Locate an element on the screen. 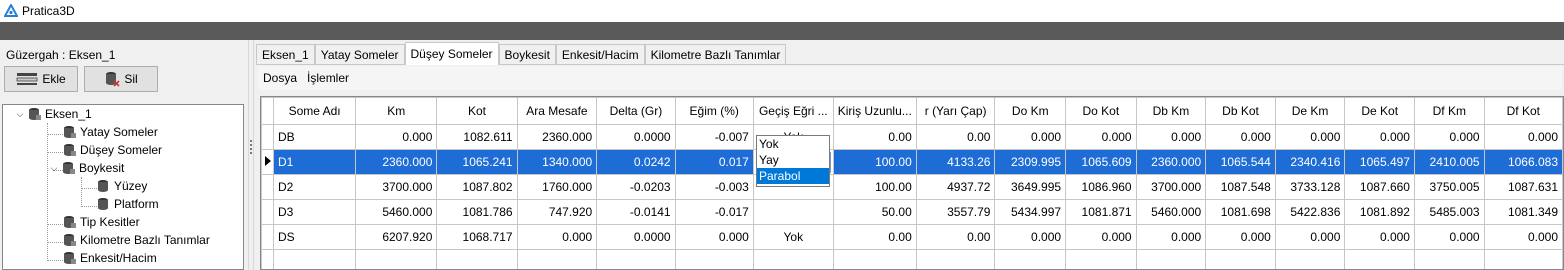 This screenshot has width=1564, height=270. table-cell: 2410.005 is located at coordinates (1449, 162).